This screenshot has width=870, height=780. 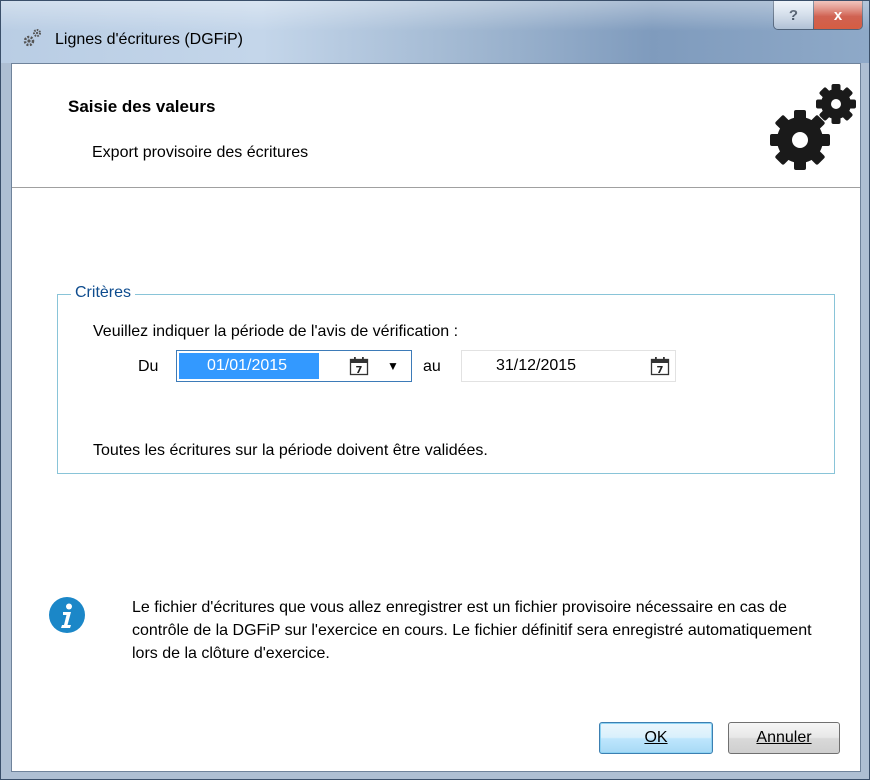 What do you see at coordinates (432, 366) in the screenshot?
I see `to-label: au` at bounding box center [432, 366].